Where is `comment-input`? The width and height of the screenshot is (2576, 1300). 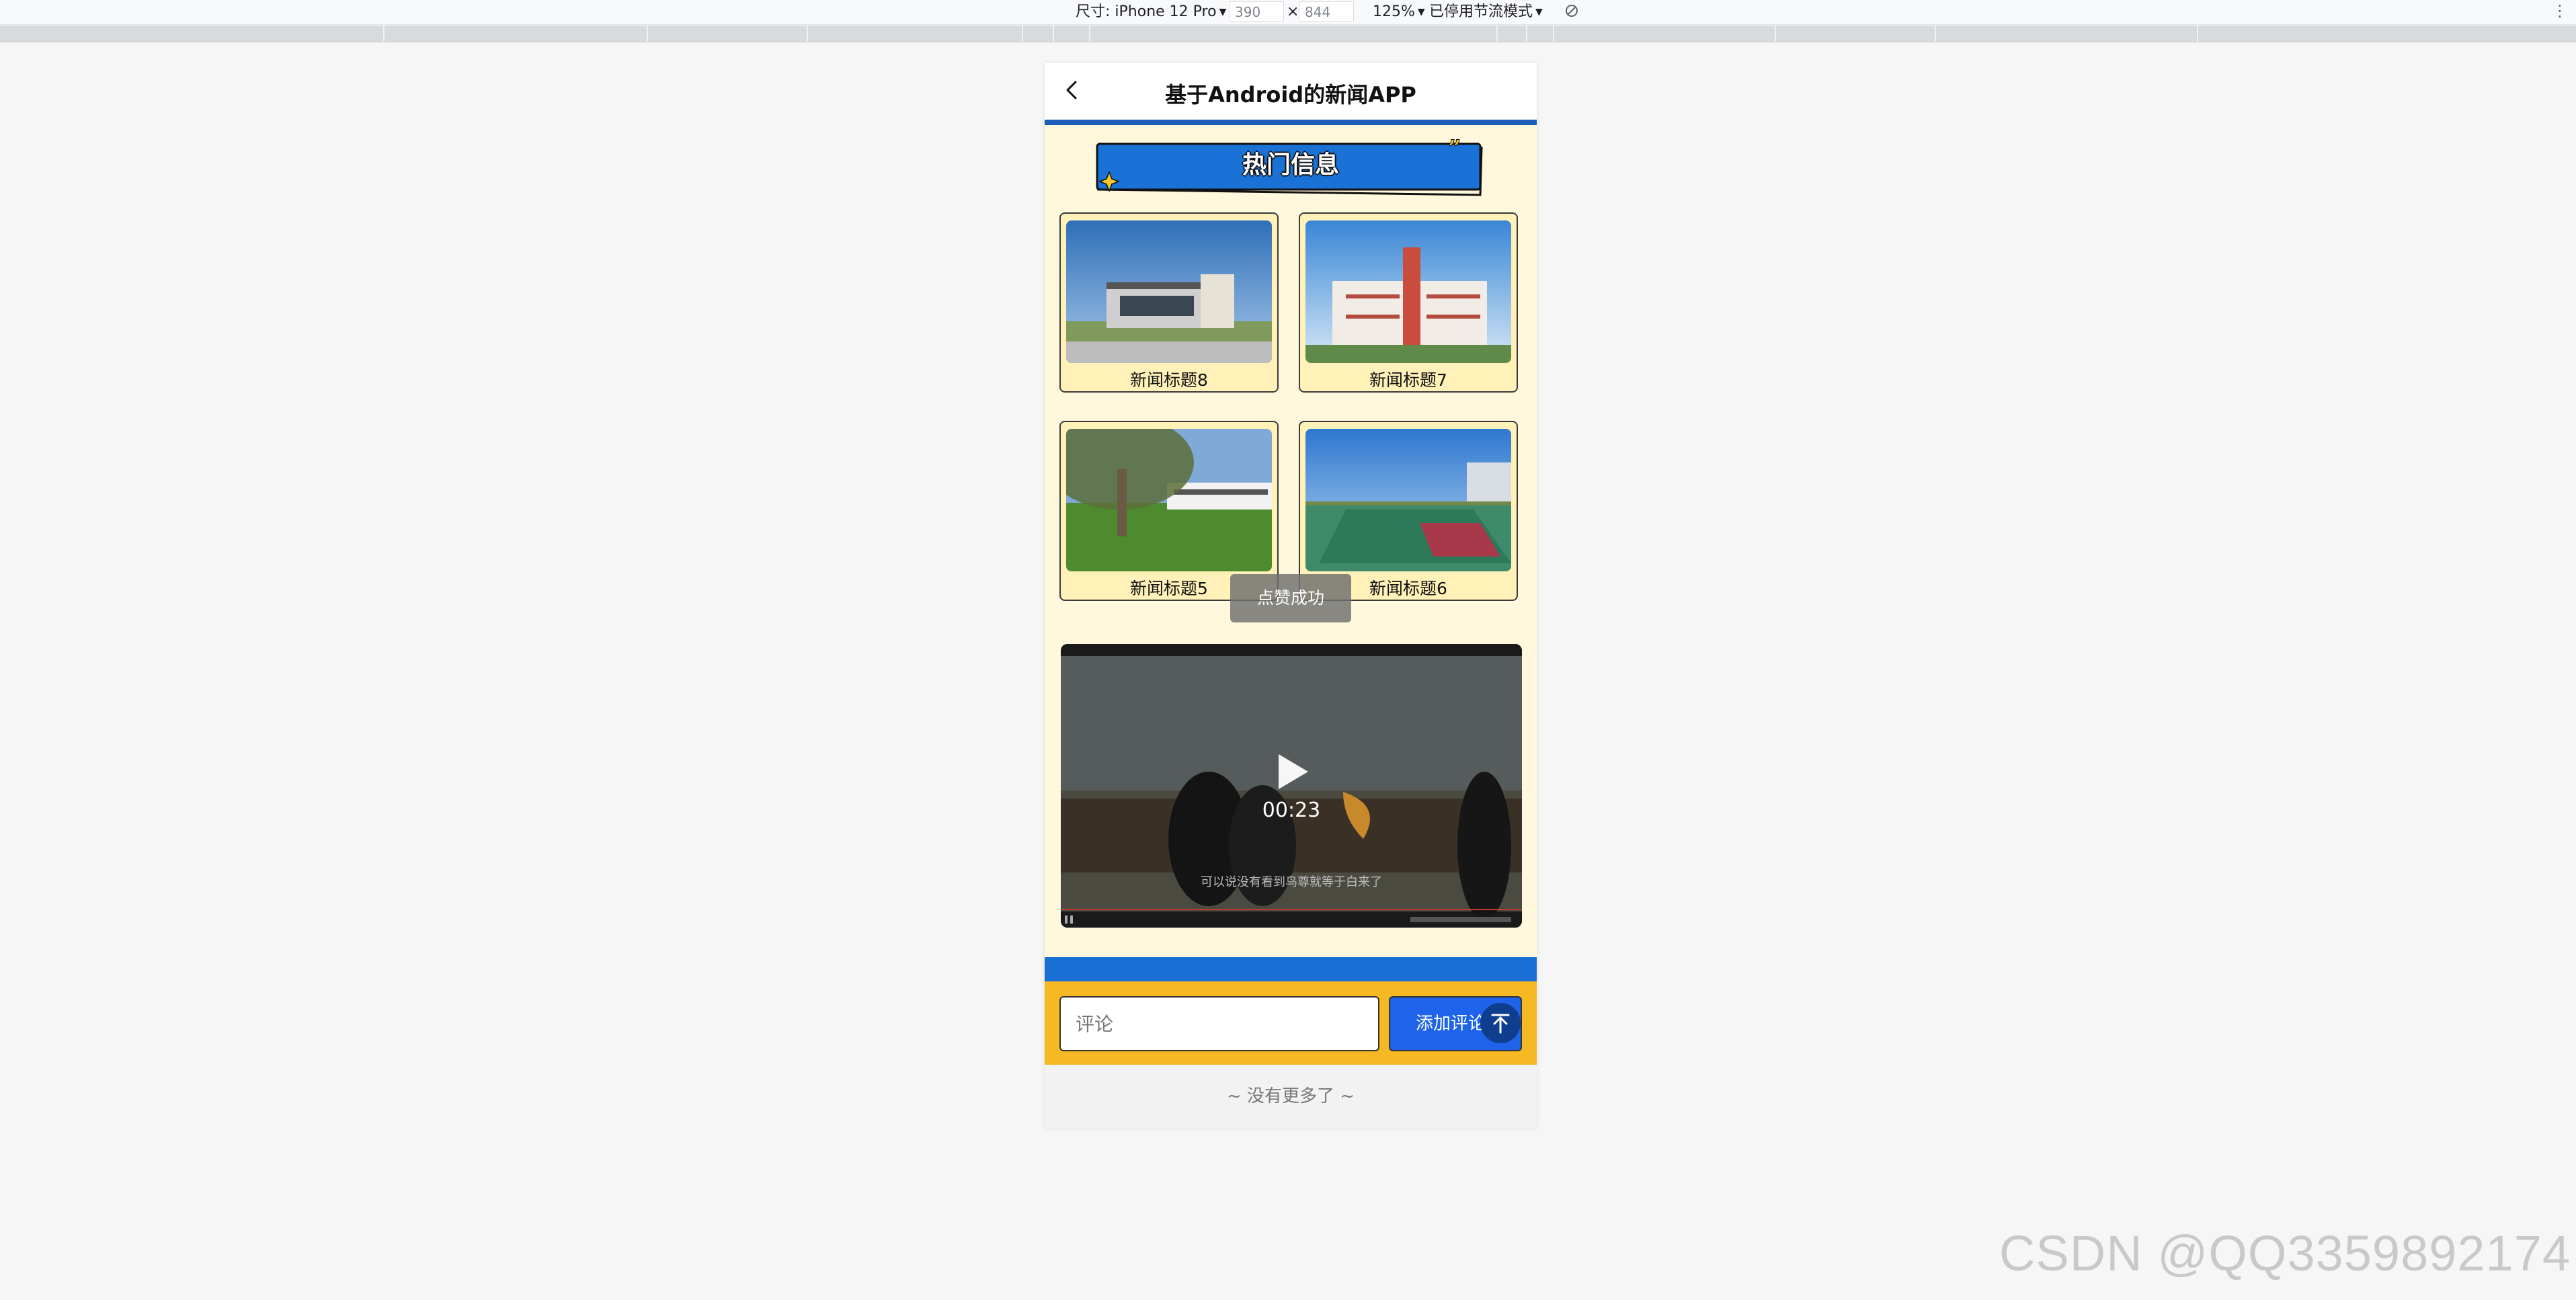 comment-input is located at coordinates (1219, 1023).